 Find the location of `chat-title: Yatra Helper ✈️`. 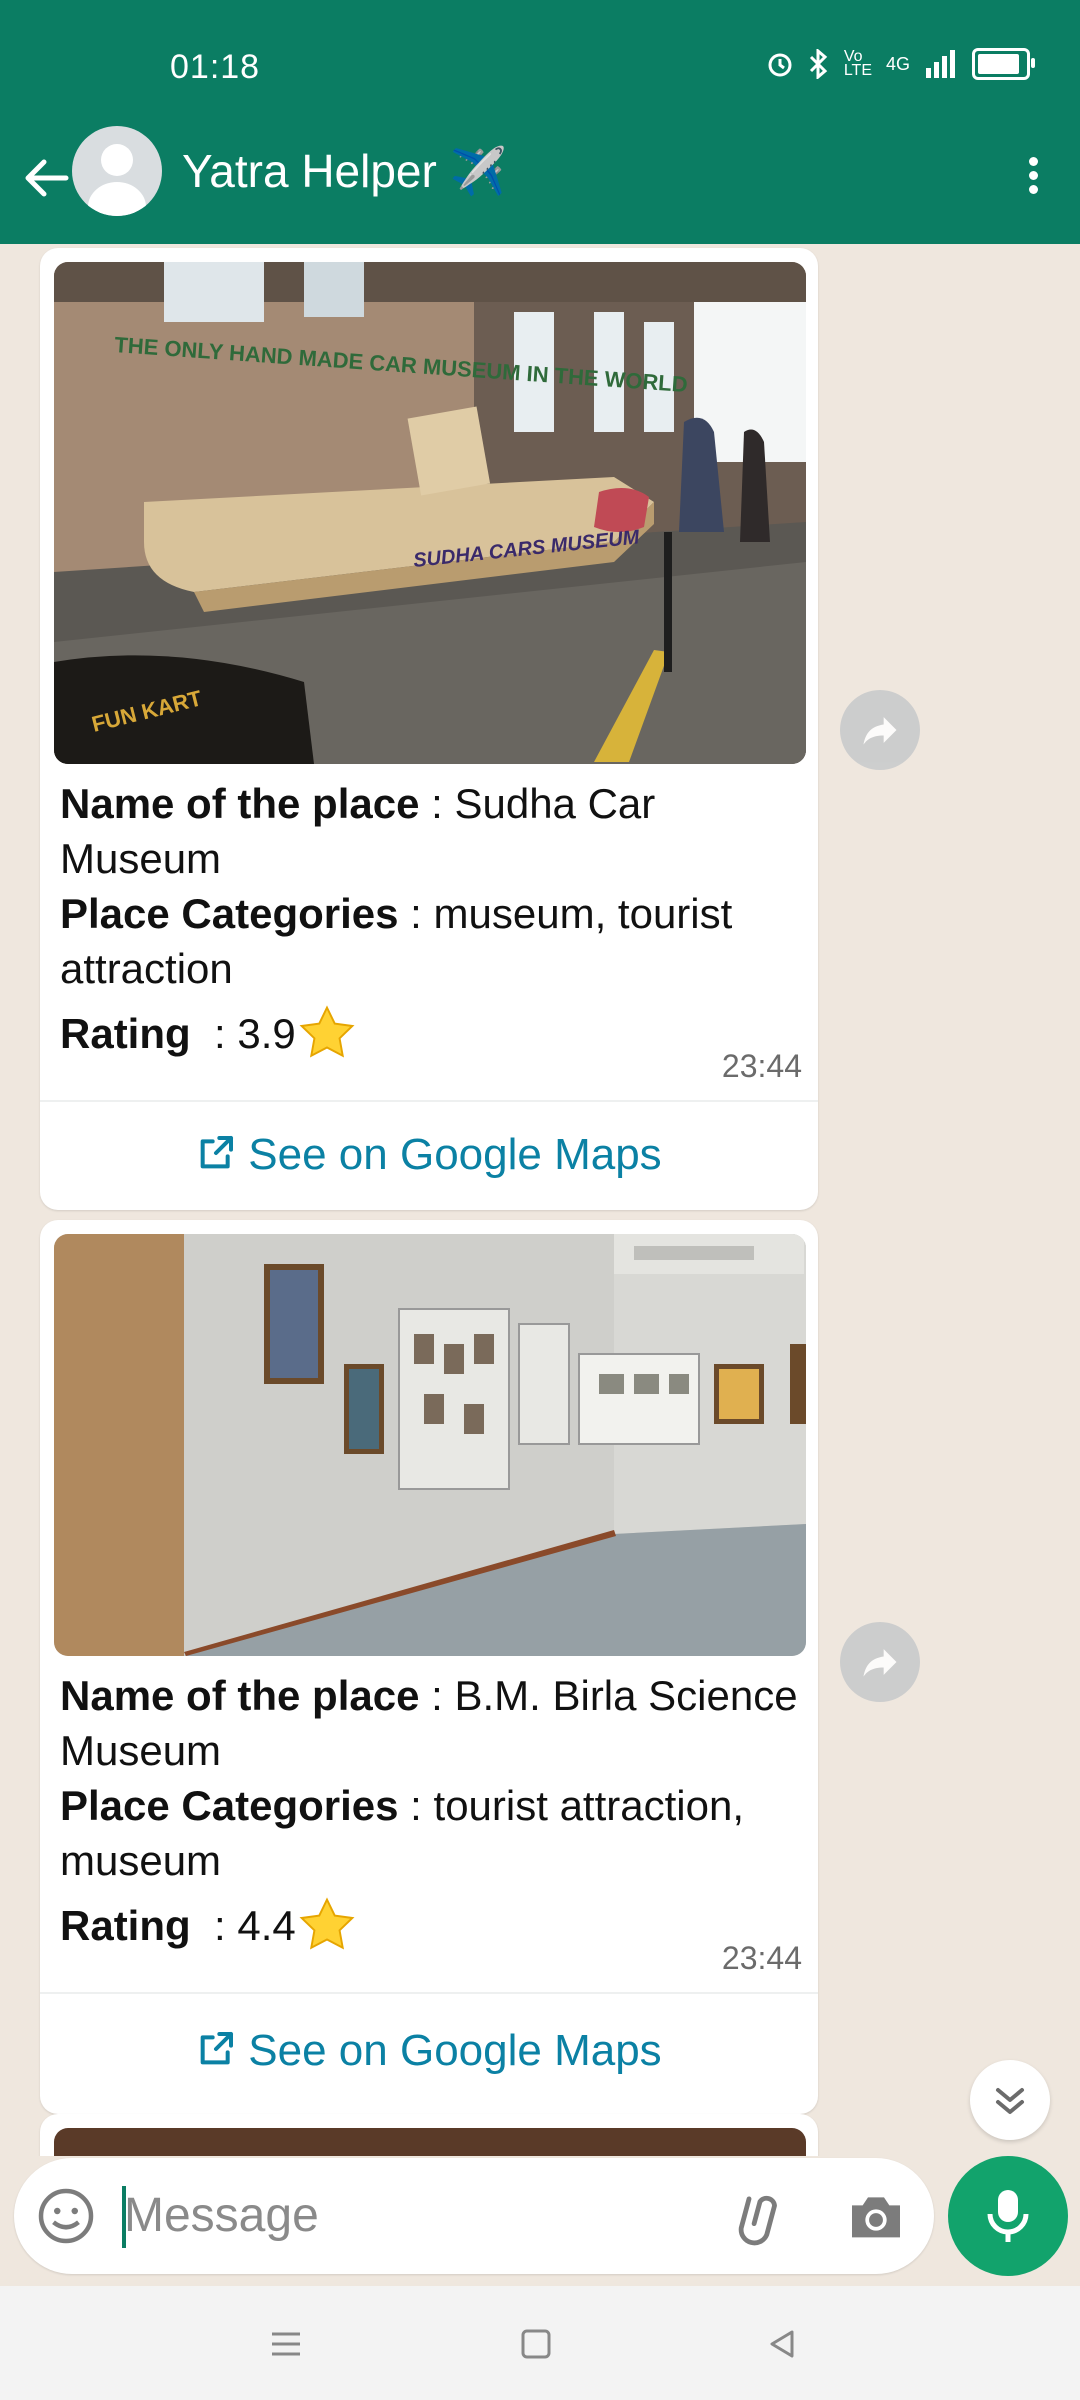

chat-title: Yatra Helper ✈️ is located at coordinates (344, 171).